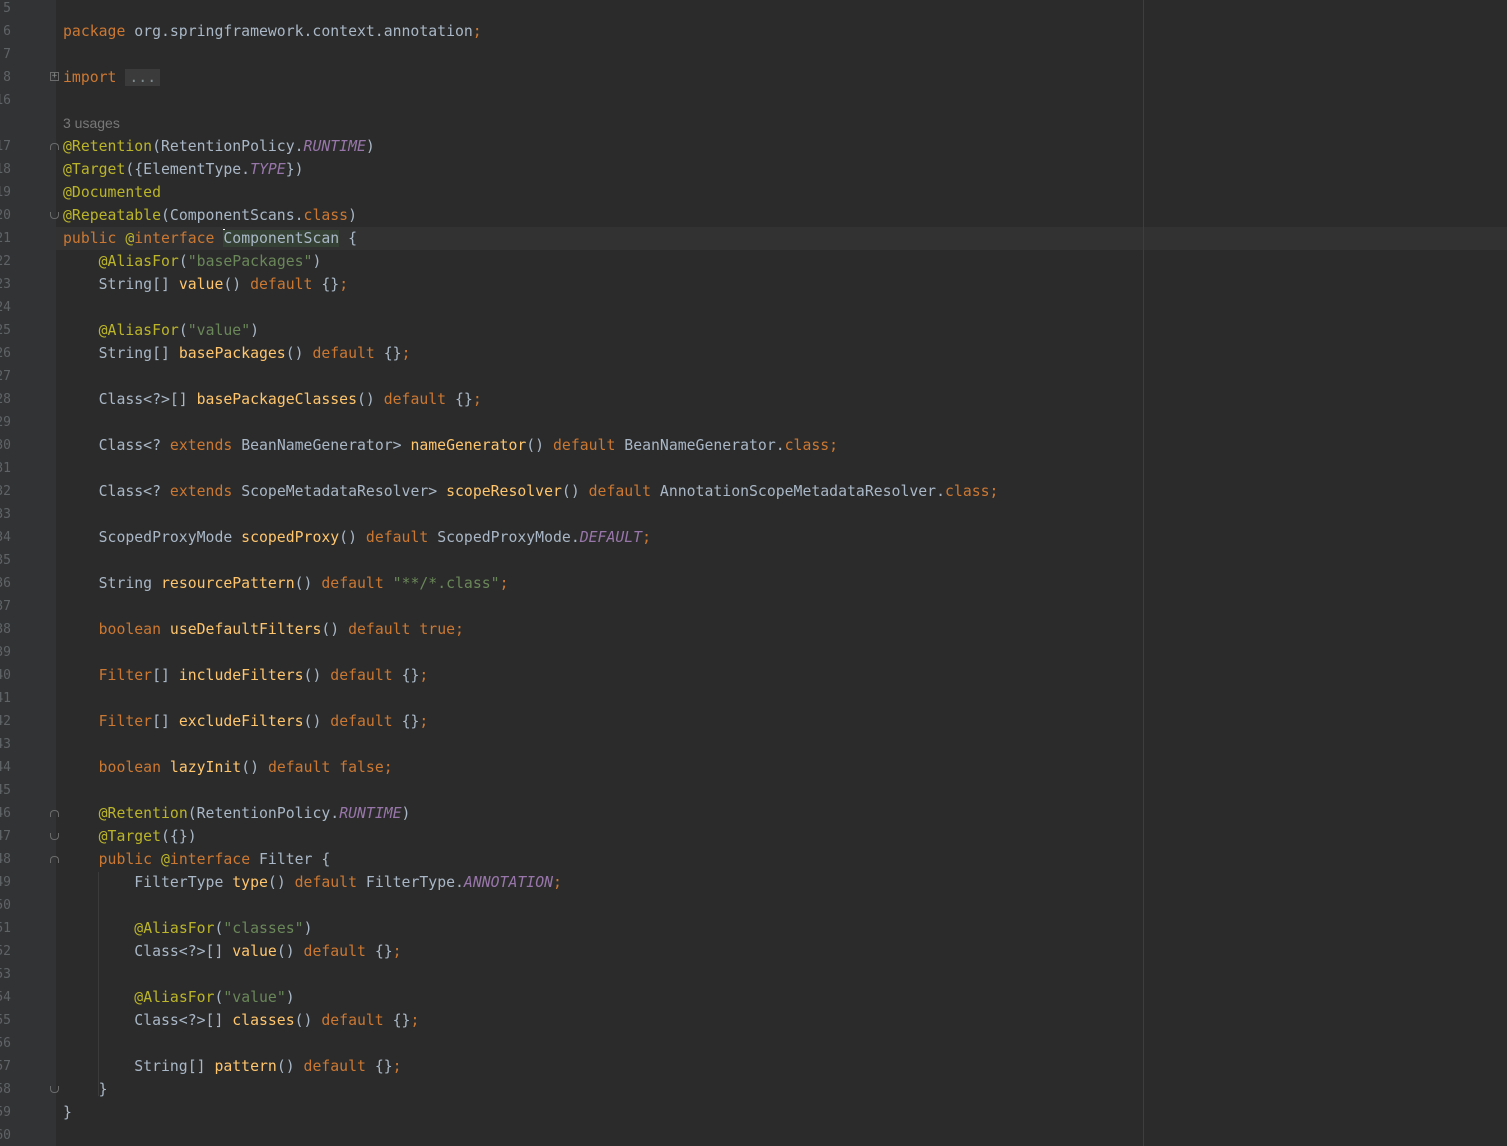 This screenshot has height=1146, width=1507. Describe the element at coordinates (5, 468) in the screenshot. I see `line-number: 31` at that location.